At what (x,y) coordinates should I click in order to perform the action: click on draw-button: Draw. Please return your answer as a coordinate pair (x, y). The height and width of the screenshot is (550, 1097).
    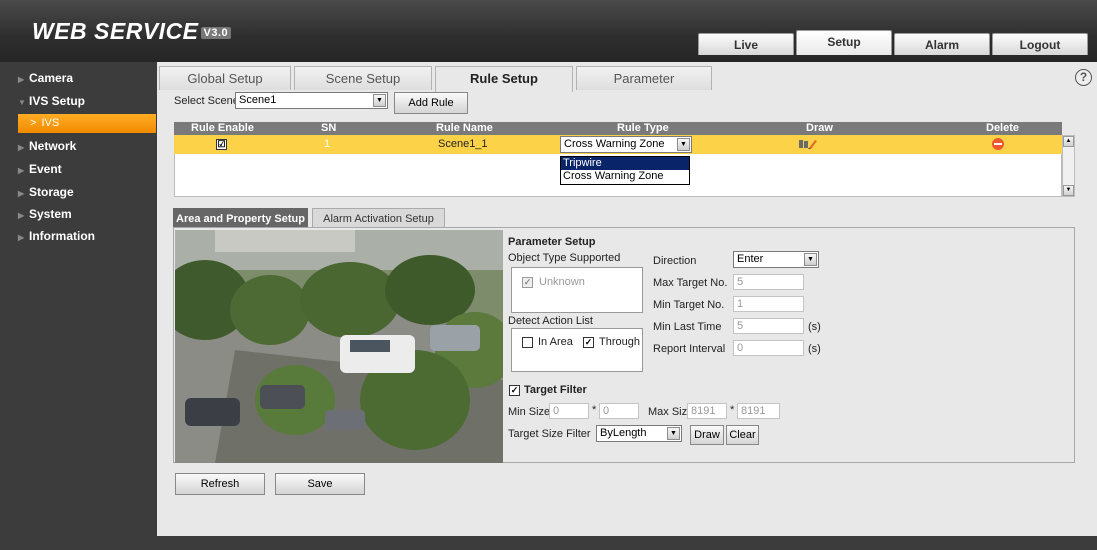
    Looking at the image, I should click on (707, 435).